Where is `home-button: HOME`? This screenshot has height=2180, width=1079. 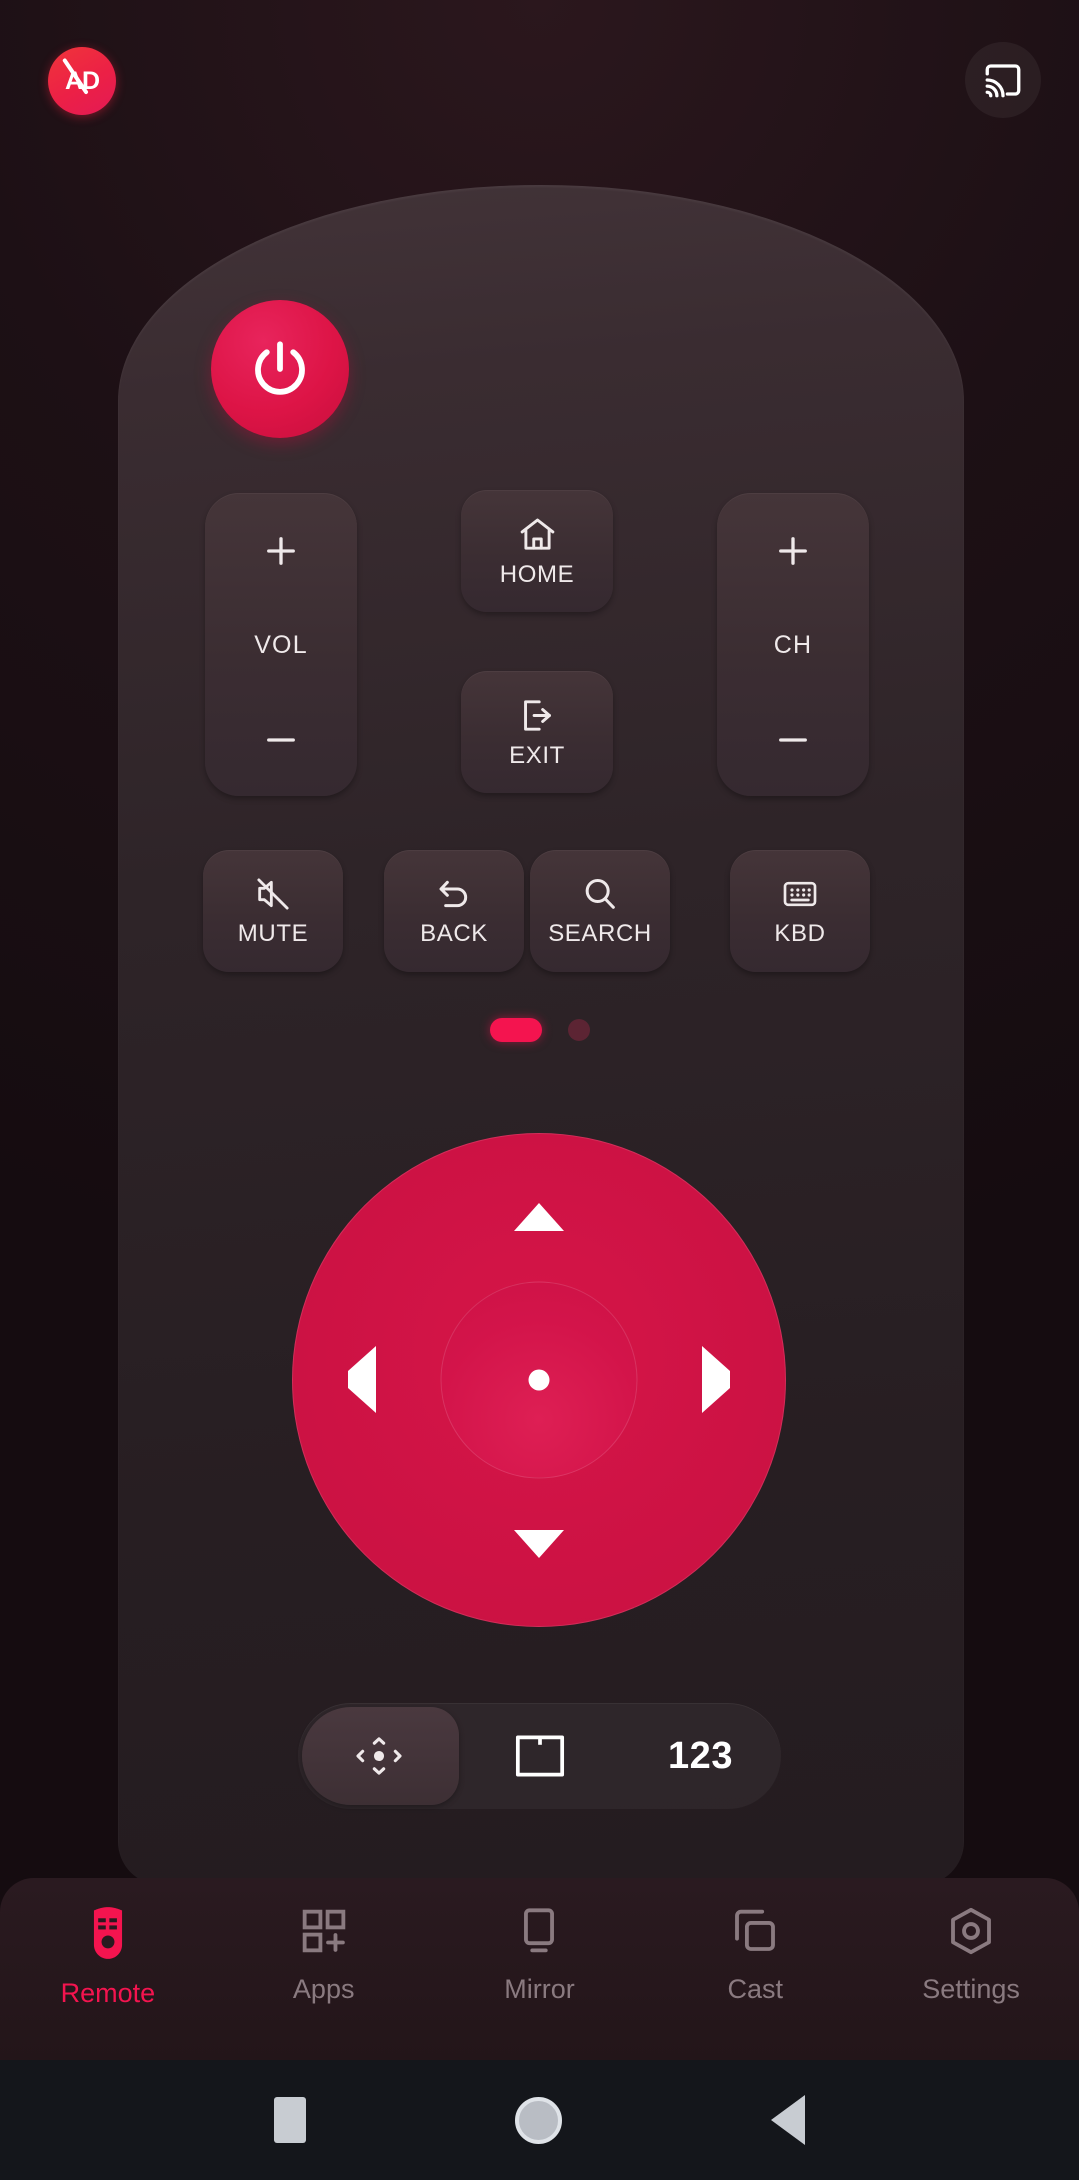 home-button: HOME is located at coordinates (537, 551).